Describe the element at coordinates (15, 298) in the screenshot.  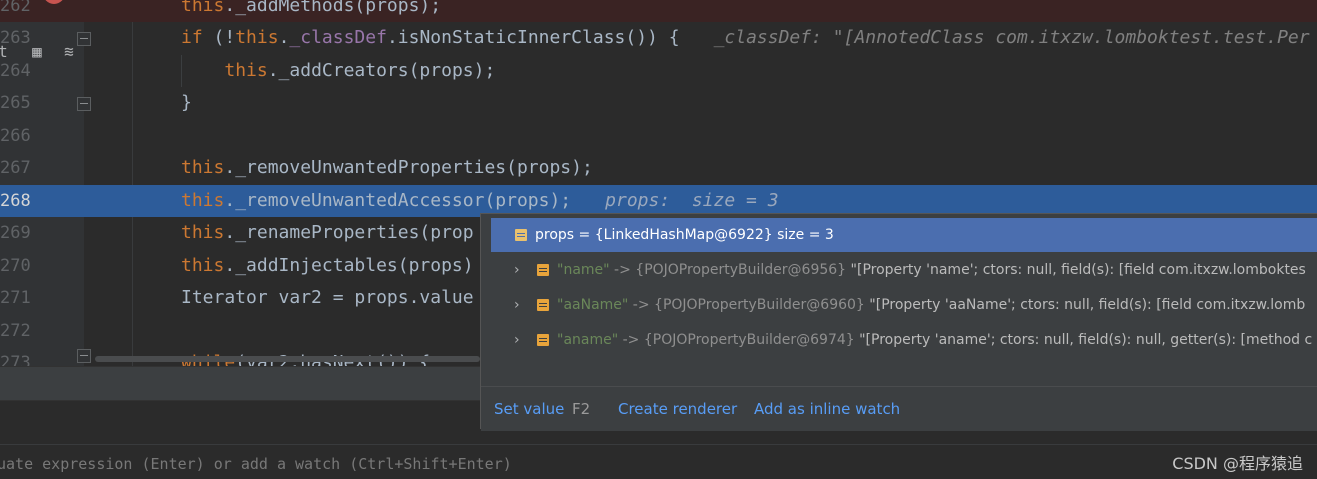
I see `line-number: 271` at that location.